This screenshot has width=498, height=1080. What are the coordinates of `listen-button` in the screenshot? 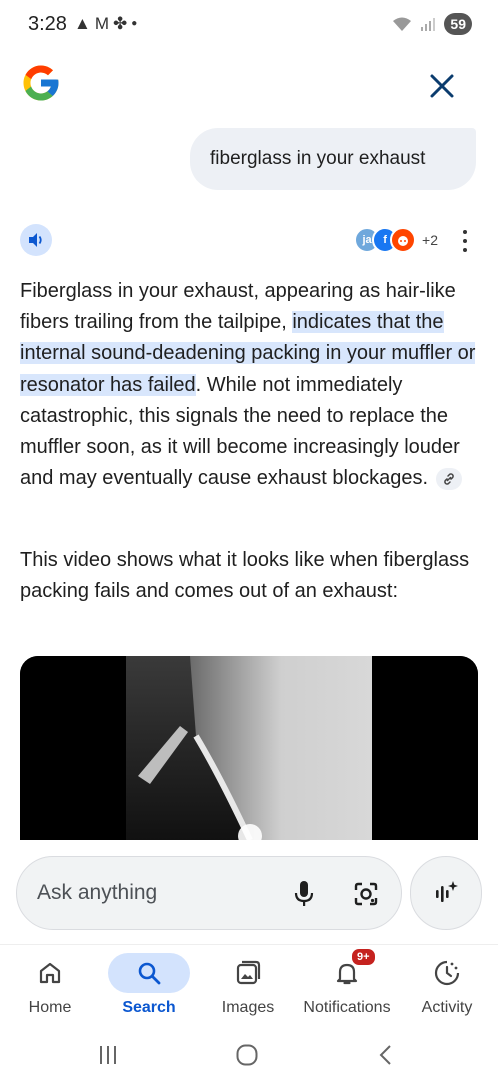 It's located at (36, 240).